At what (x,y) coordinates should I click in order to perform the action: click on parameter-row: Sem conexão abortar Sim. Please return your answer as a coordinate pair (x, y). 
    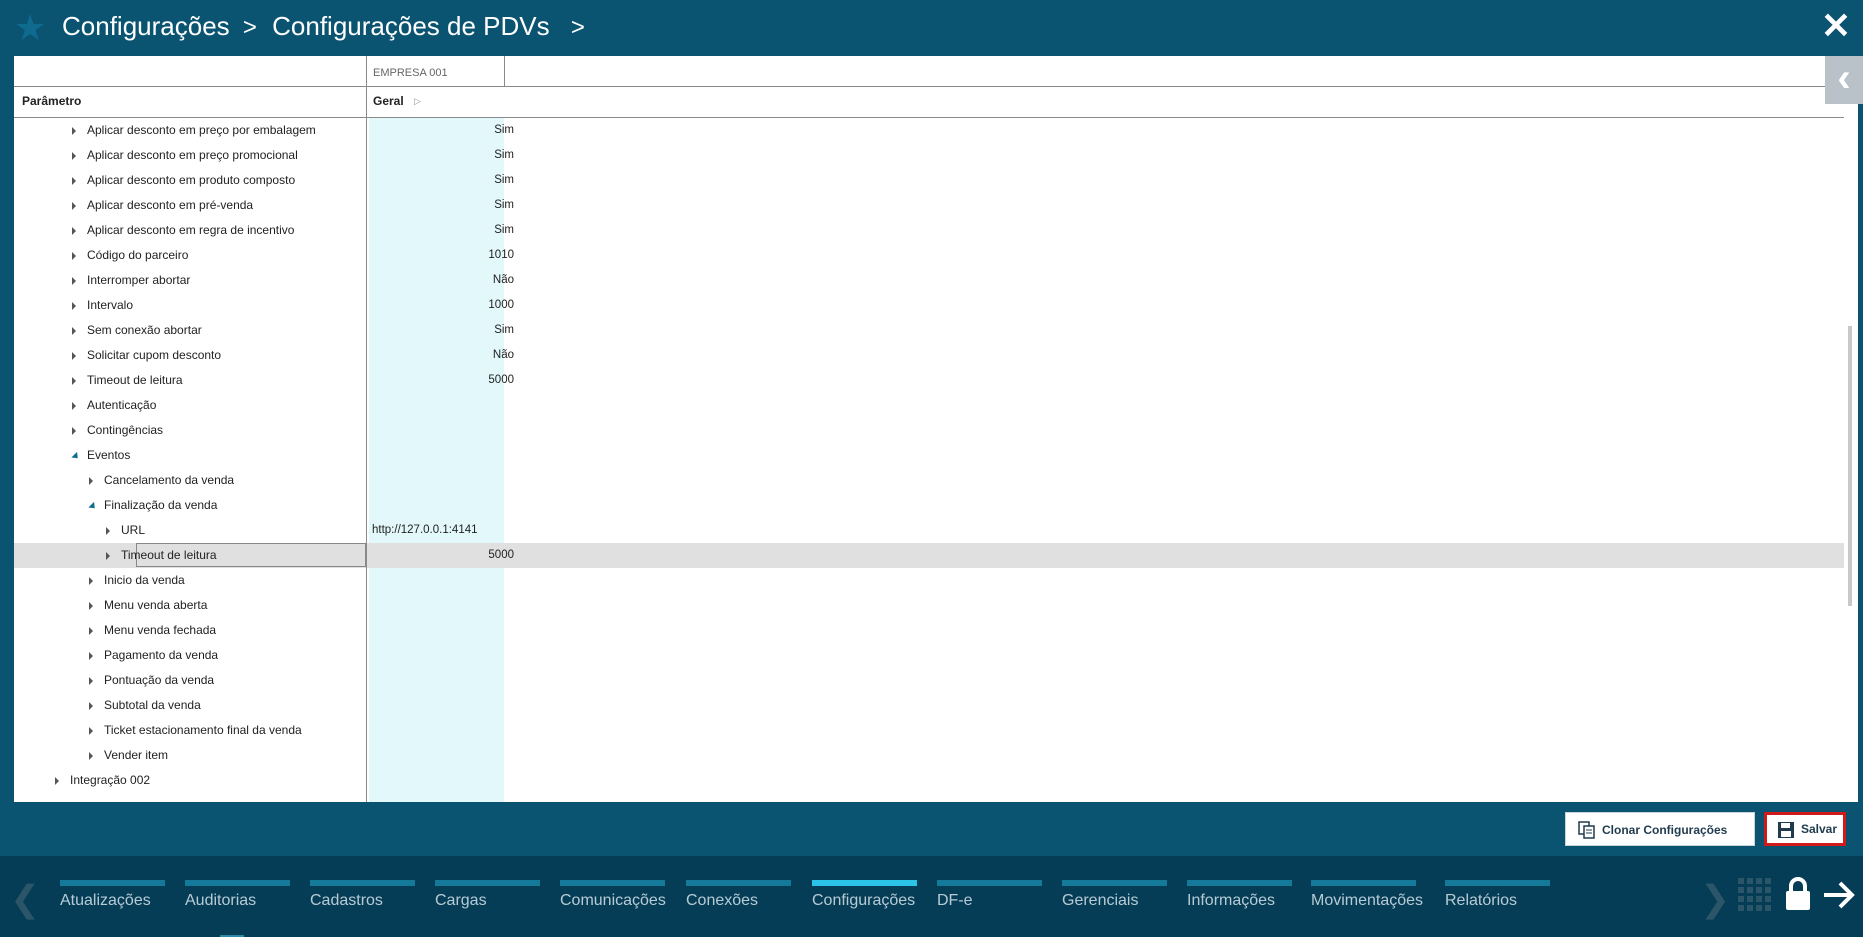
    Looking at the image, I should click on (929, 330).